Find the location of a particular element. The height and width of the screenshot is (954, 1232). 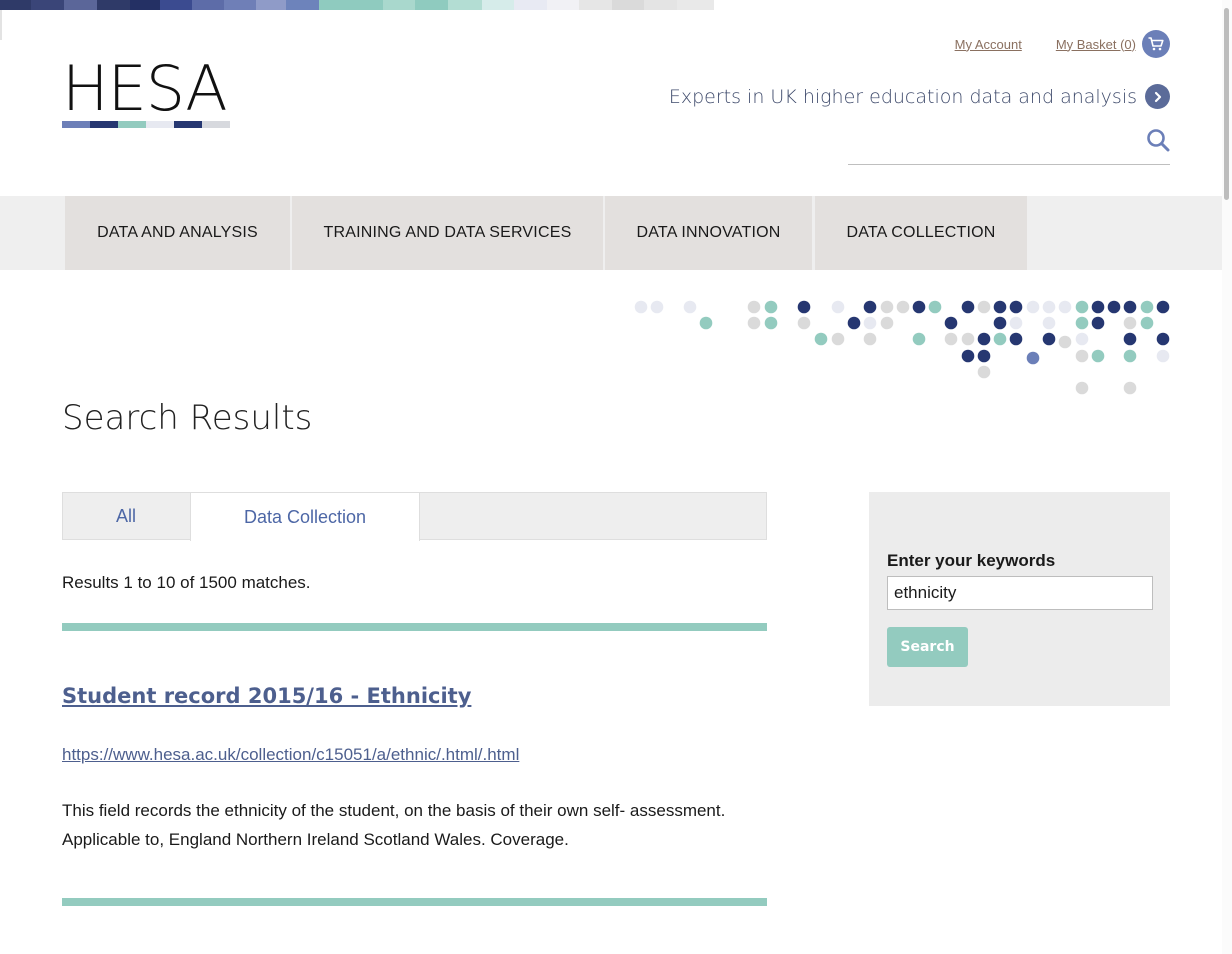

scrollbar-thumb is located at coordinates (1226, 104).